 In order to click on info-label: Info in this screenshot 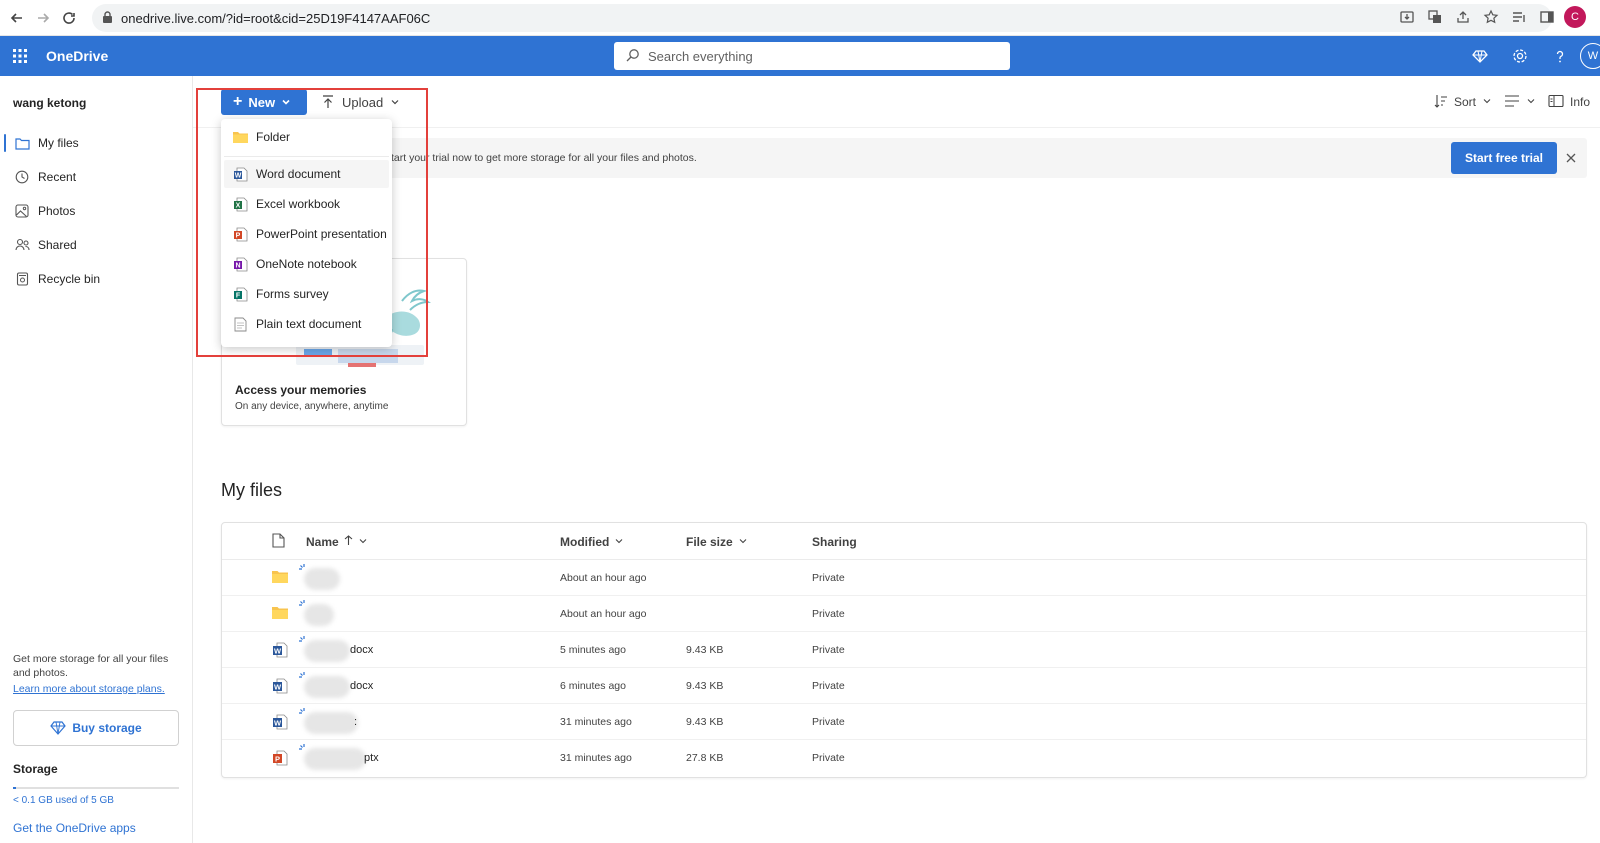, I will do `click(1579, 102)`.